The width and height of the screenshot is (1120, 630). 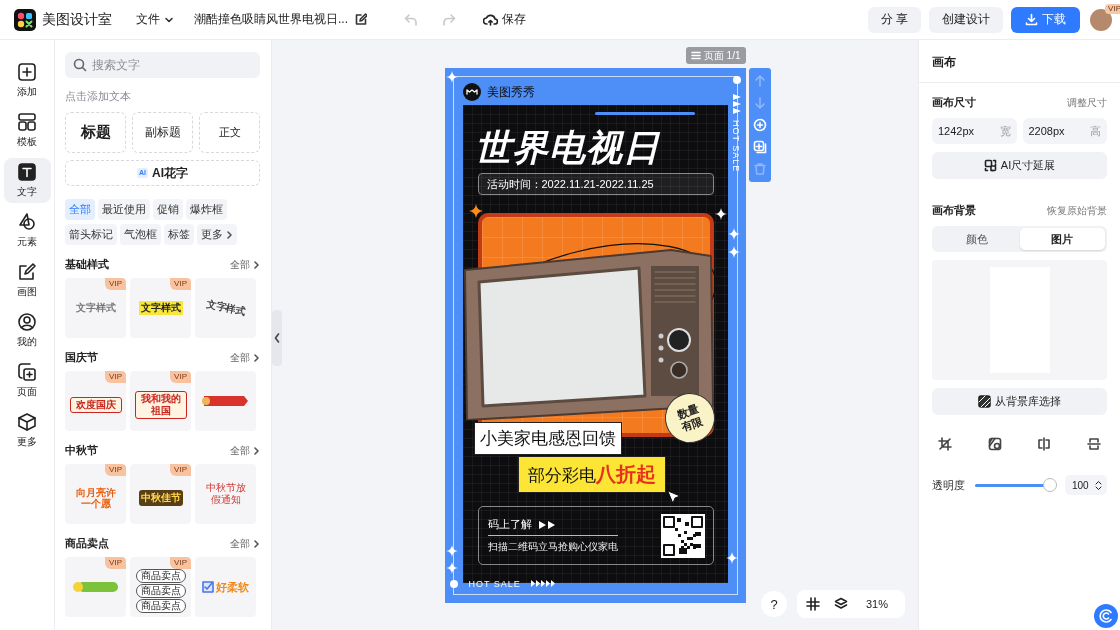 I want to click on promo-text: 小美家电感恩回馈, so click(x=547, y=438).